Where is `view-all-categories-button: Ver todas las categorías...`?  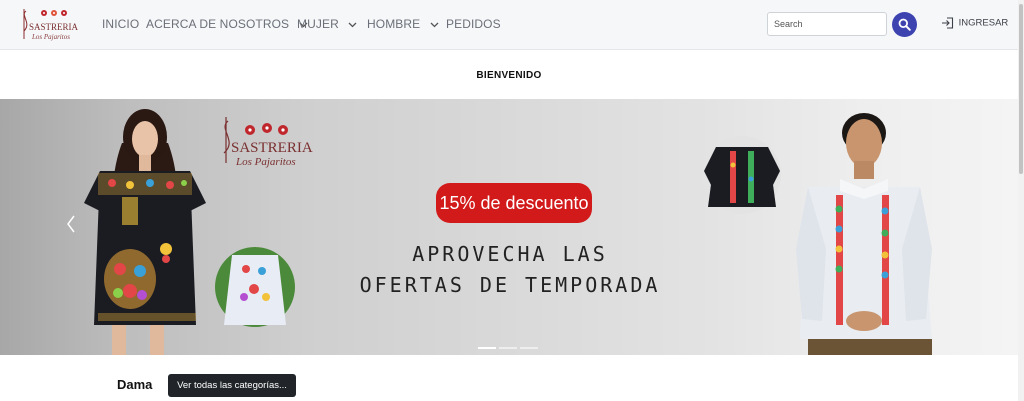
view-all-categories-button: Ver todas las categorías... is located at coordinates (232, 385).